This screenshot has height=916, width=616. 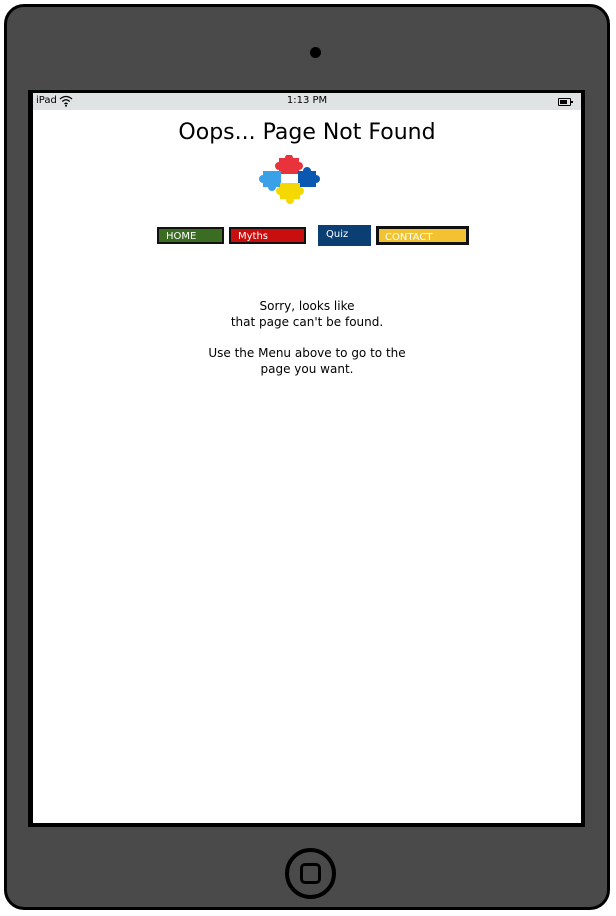 I want to click on message-line: that page can't be found., so click(x=307, y=321).